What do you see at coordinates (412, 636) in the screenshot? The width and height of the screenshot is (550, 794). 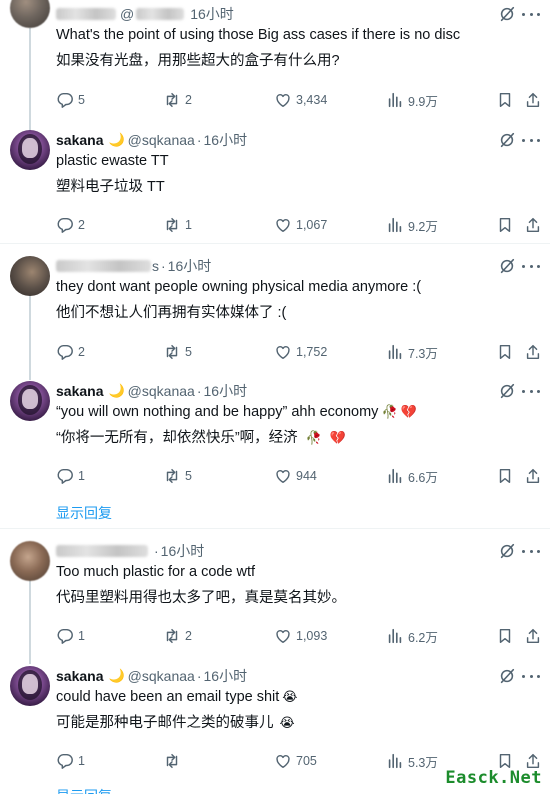 I see `views-button: 6.2万` at bounding box center [412, 636].